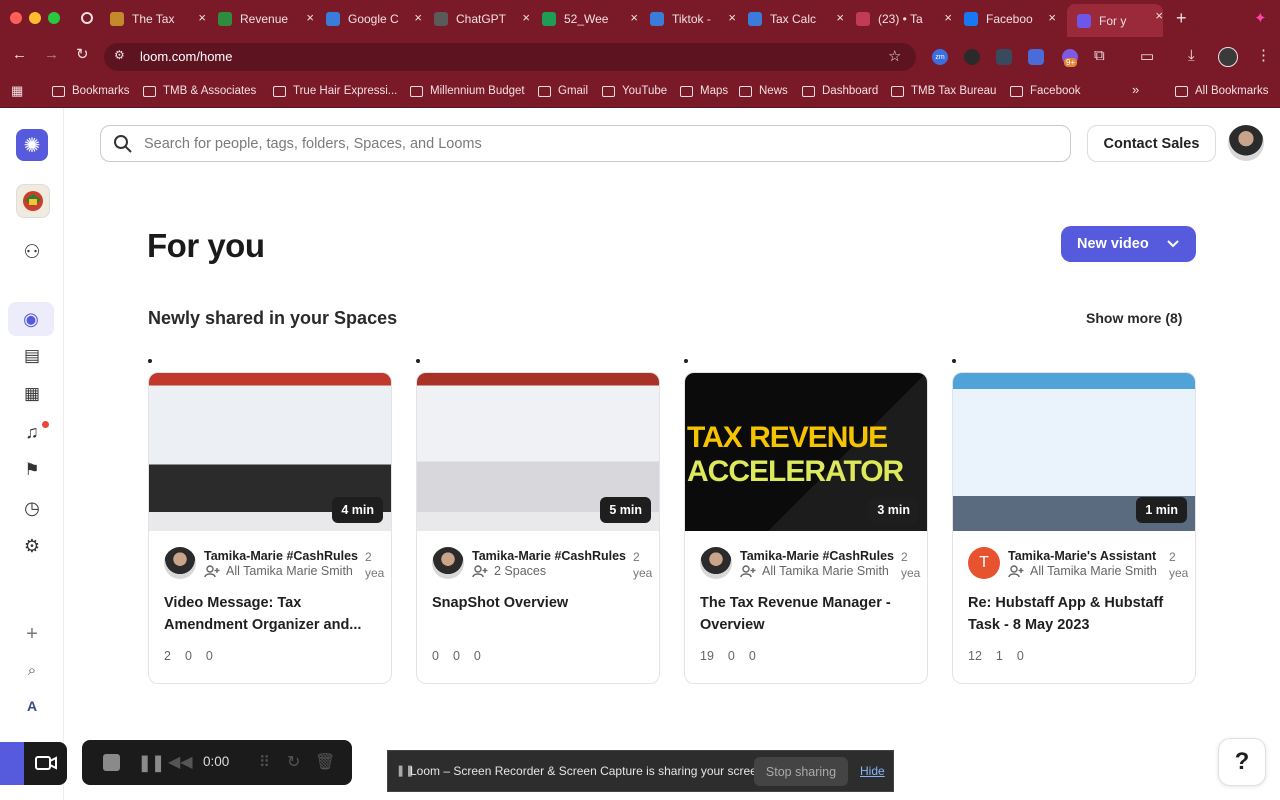 Image resolution: width=1280 pixels, height=800 pixels. What do you see at coordinates (16, 18) in the screenshot?
I see `close-window-button` at bounding box center [16, 18].